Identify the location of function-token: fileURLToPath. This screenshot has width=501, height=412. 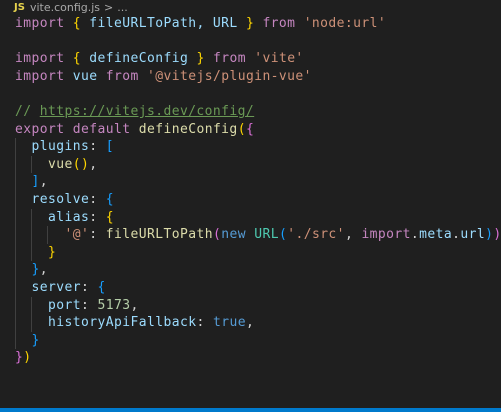
(159, 235).